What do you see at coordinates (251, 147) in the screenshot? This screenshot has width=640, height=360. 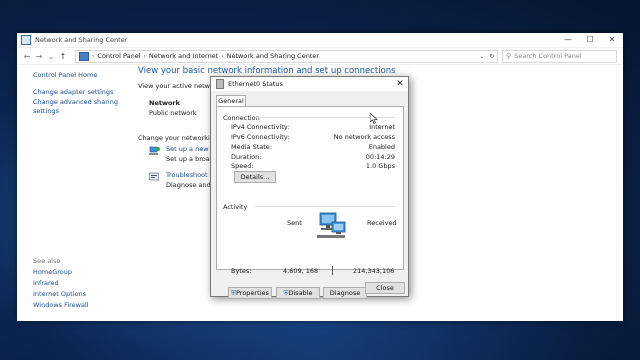 I see `row-label: Media State:` at bounding box center [251, 147].